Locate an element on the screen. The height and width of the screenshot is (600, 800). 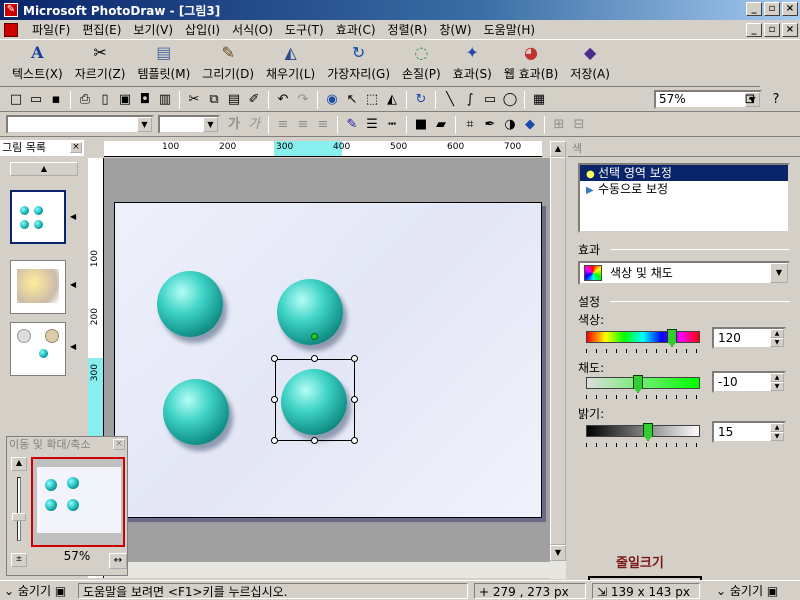
effects-button: ✦ 효과(S) is located at coordinates (472, 63).